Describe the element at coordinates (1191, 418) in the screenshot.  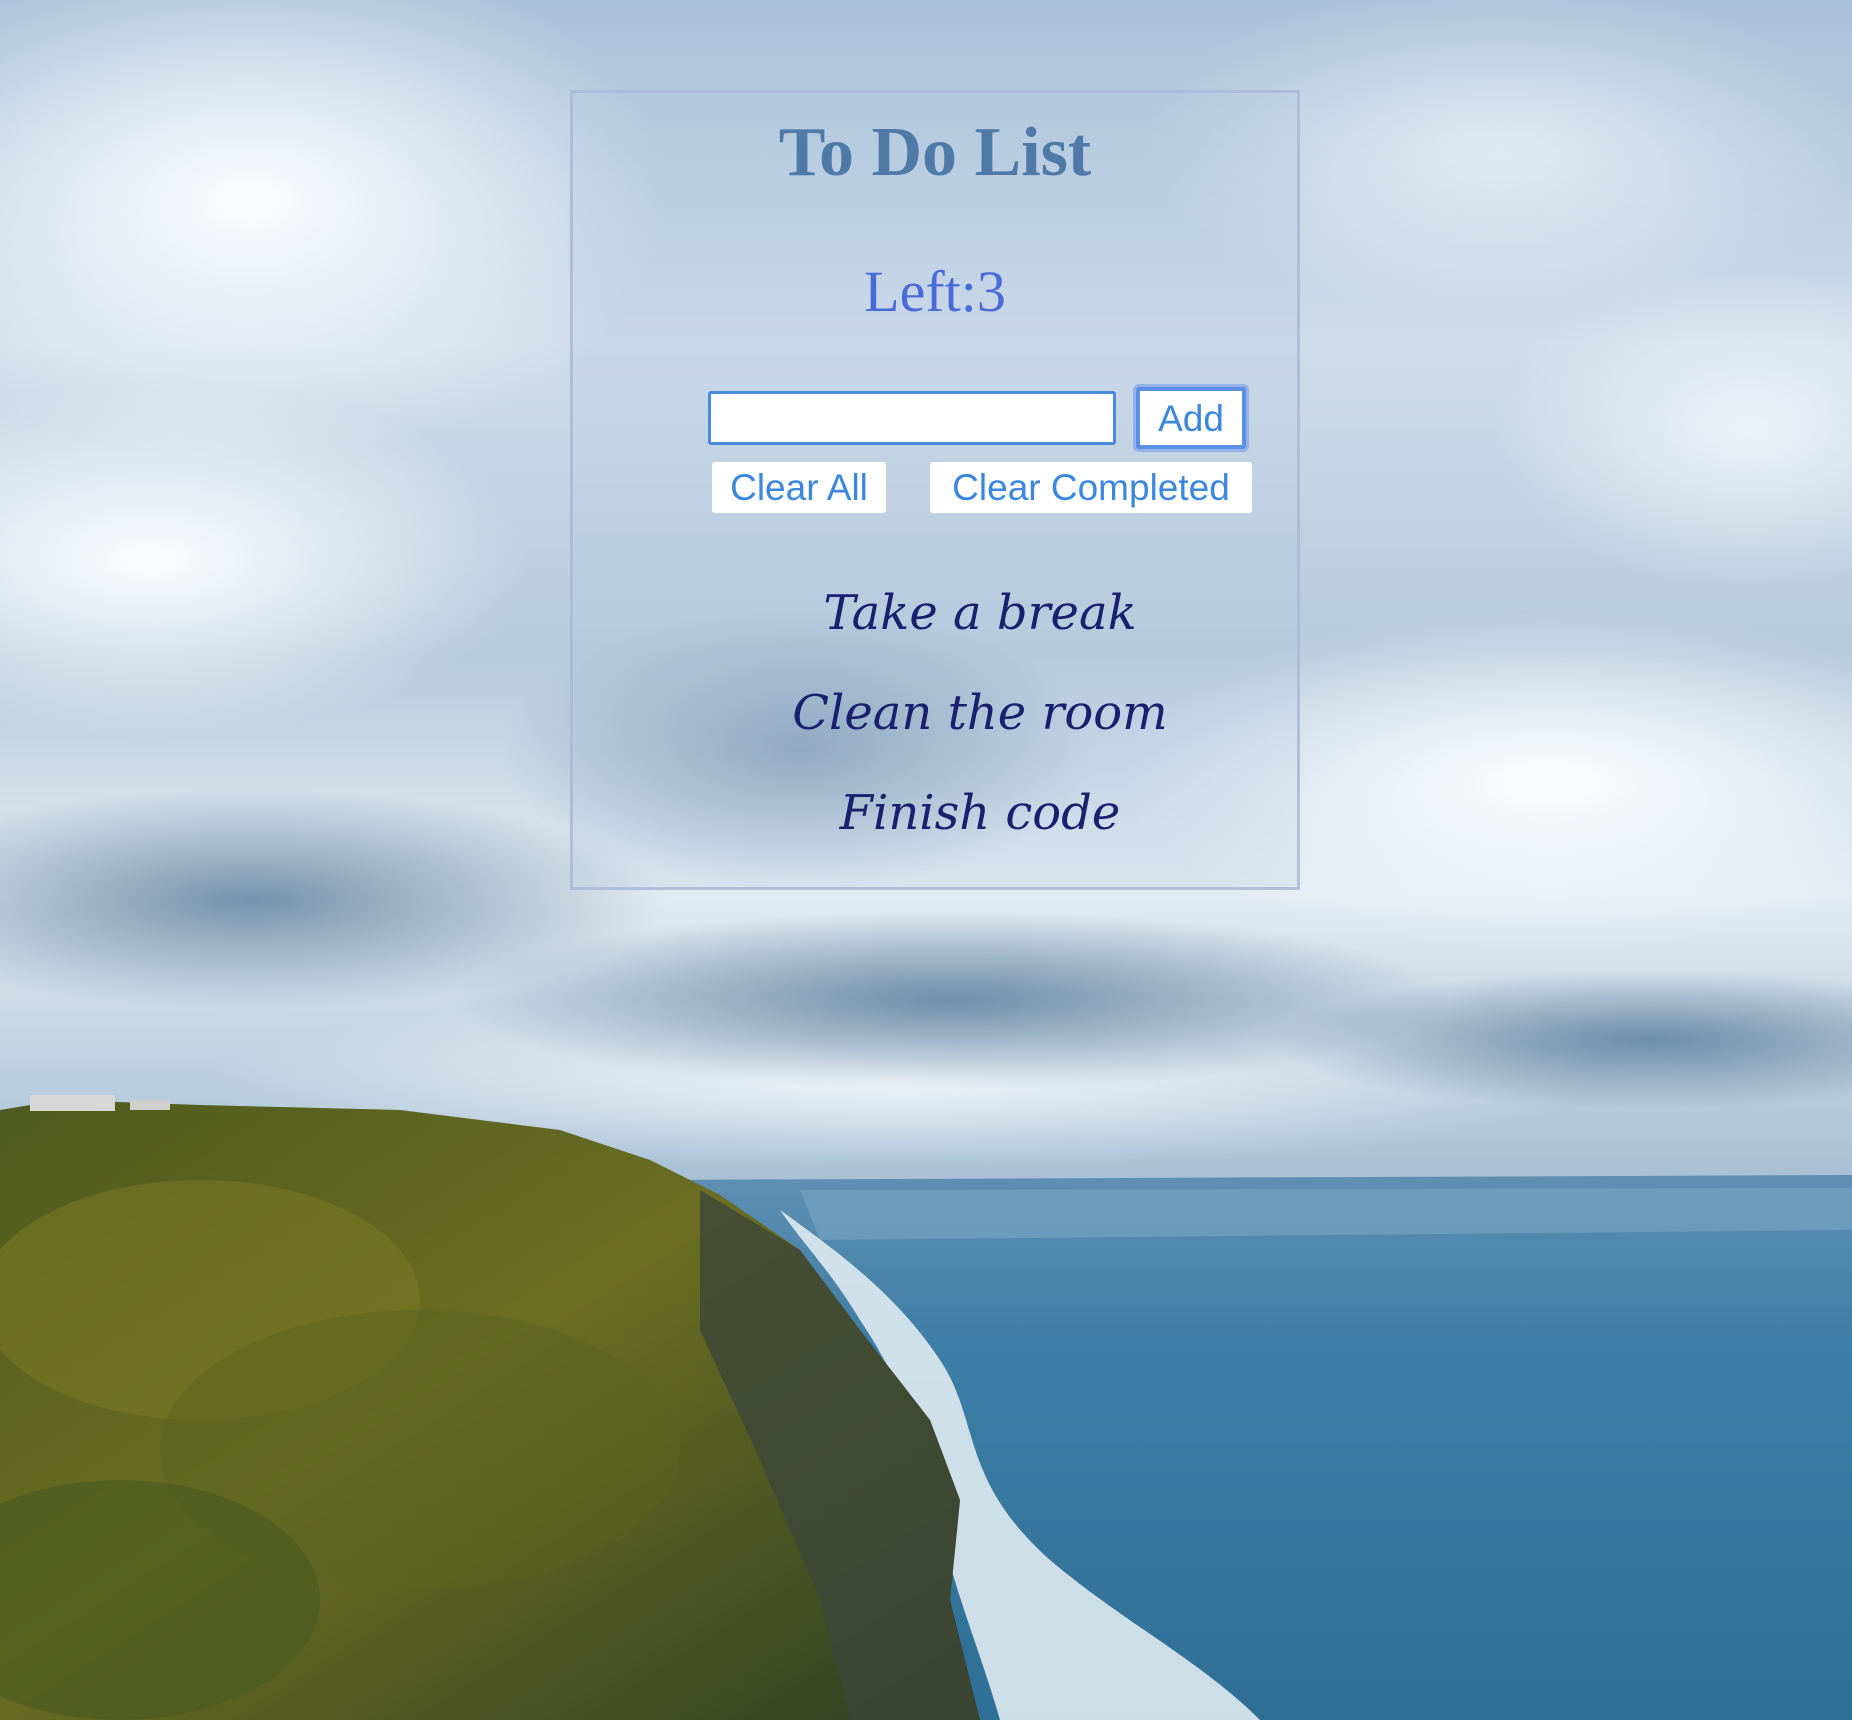
I see `add-button: Add` at that location.